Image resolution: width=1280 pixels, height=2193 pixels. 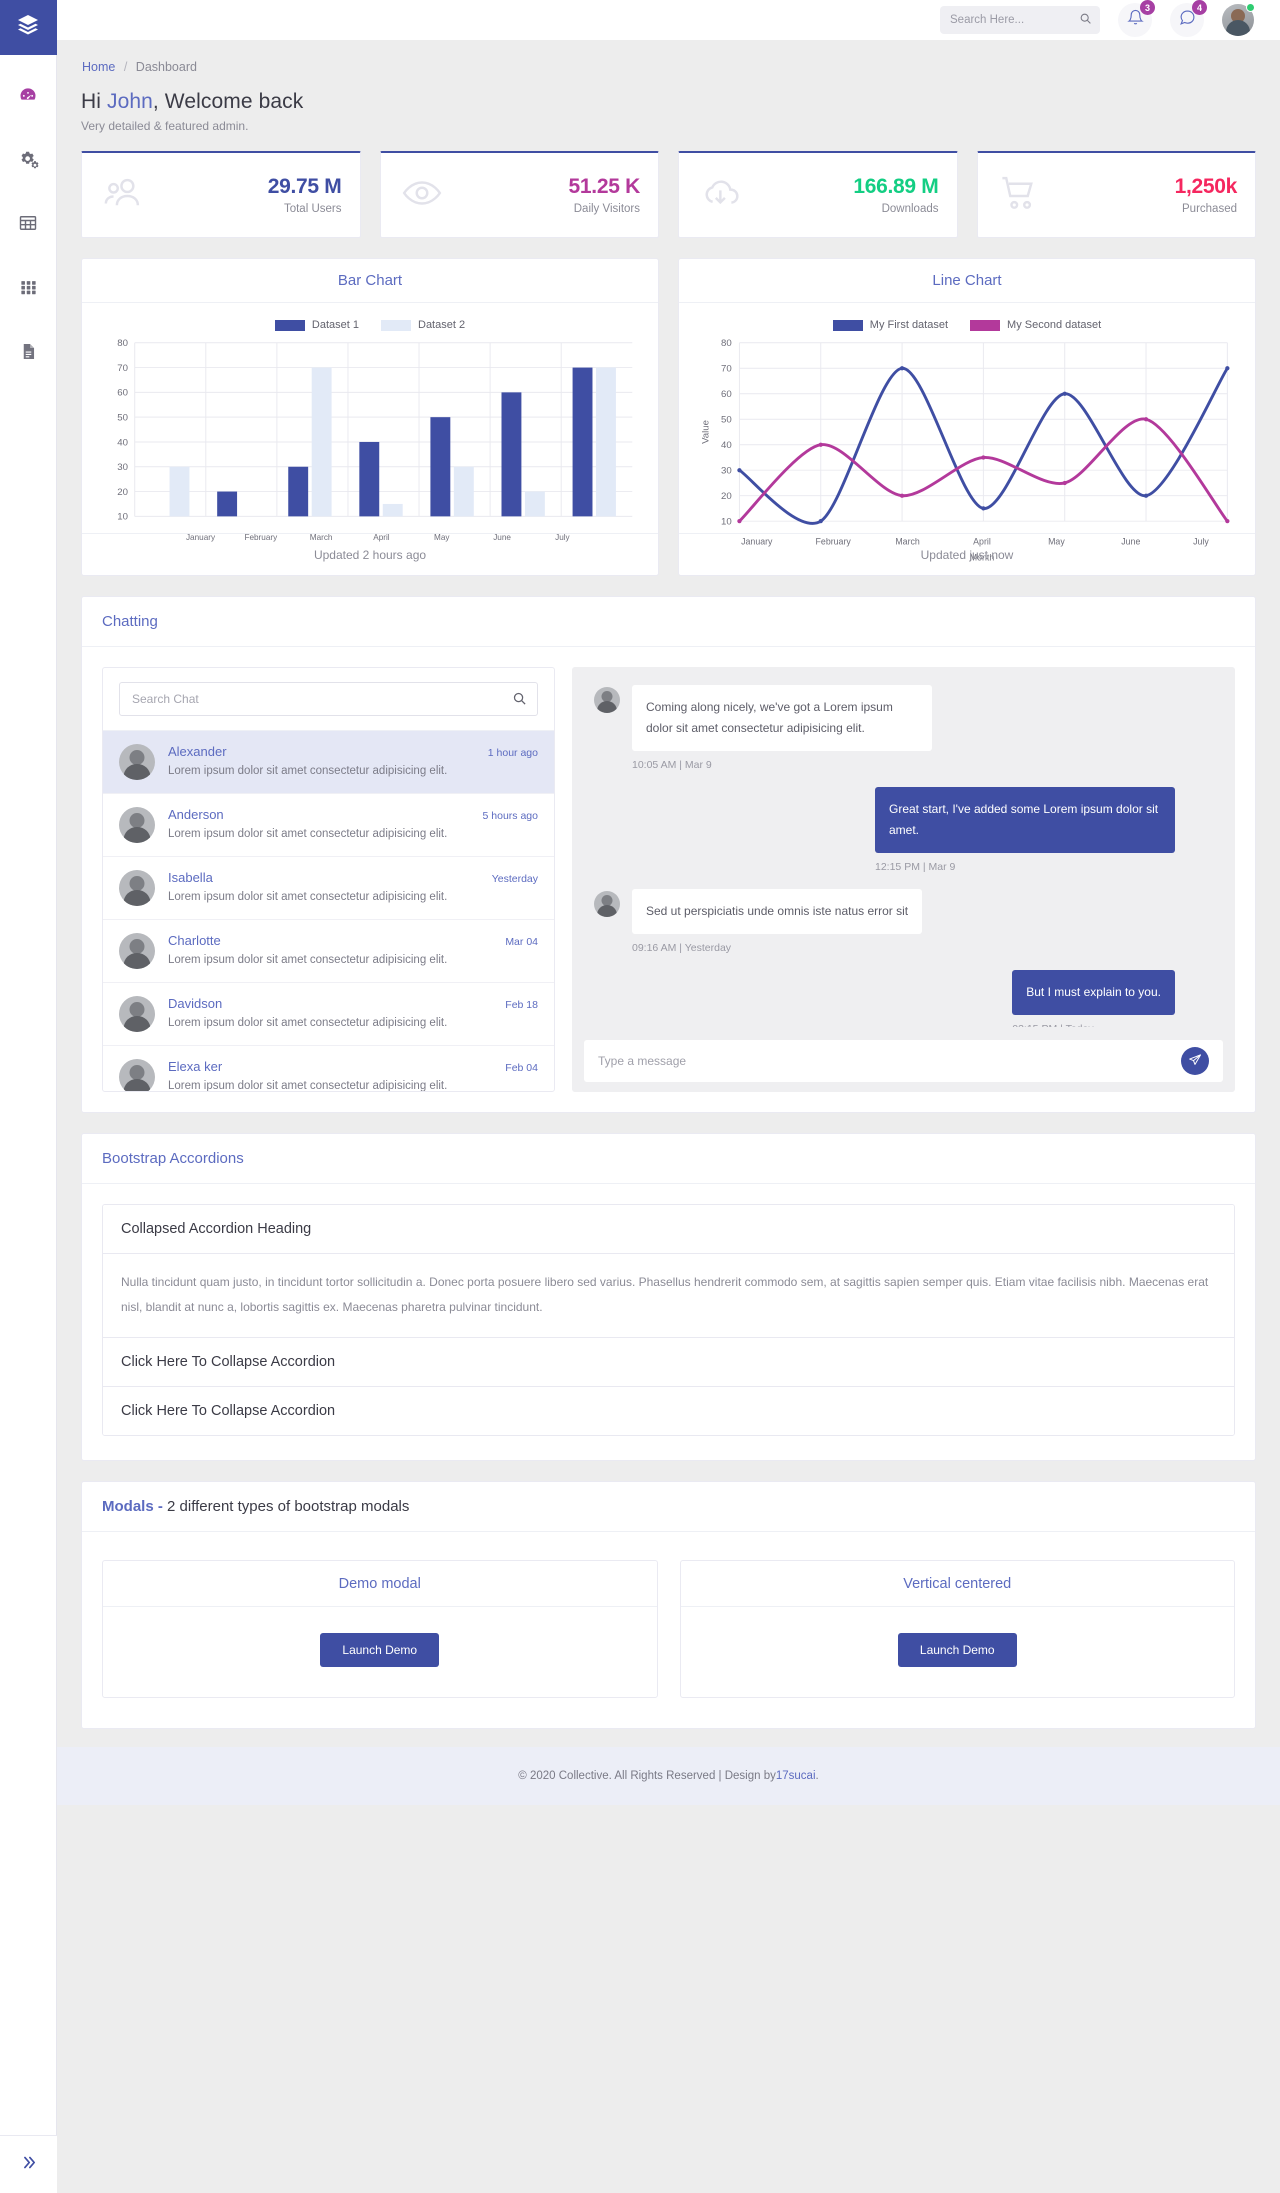 What do you see at coordinates (521, 1005) in the screenshot?
I see `contact-time: Feb 18` at bounding box center [521, 1005].